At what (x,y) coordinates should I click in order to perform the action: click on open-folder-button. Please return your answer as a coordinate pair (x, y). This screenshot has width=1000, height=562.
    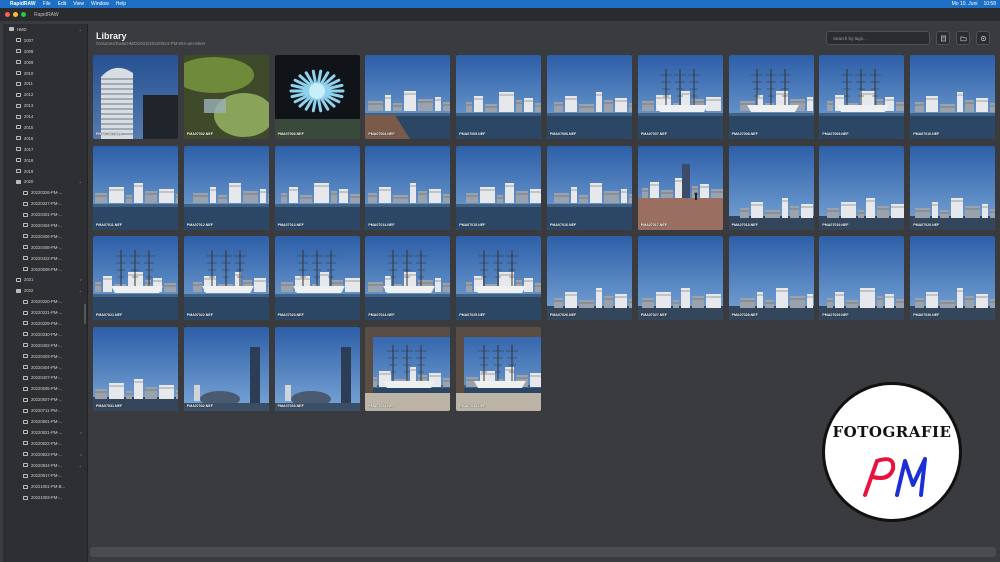
    Looking at the image, I should click on (963, 38).